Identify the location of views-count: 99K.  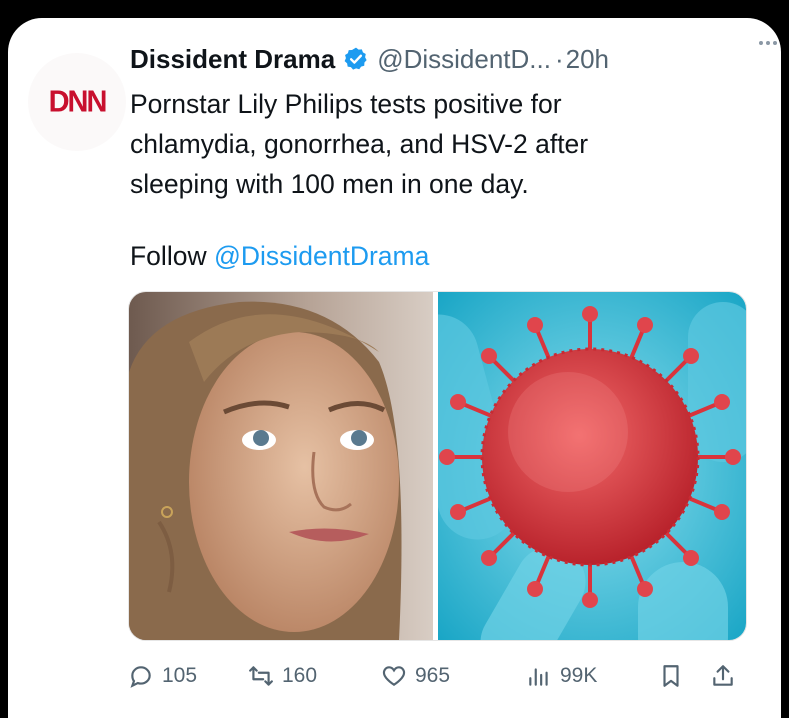
(579, 675).